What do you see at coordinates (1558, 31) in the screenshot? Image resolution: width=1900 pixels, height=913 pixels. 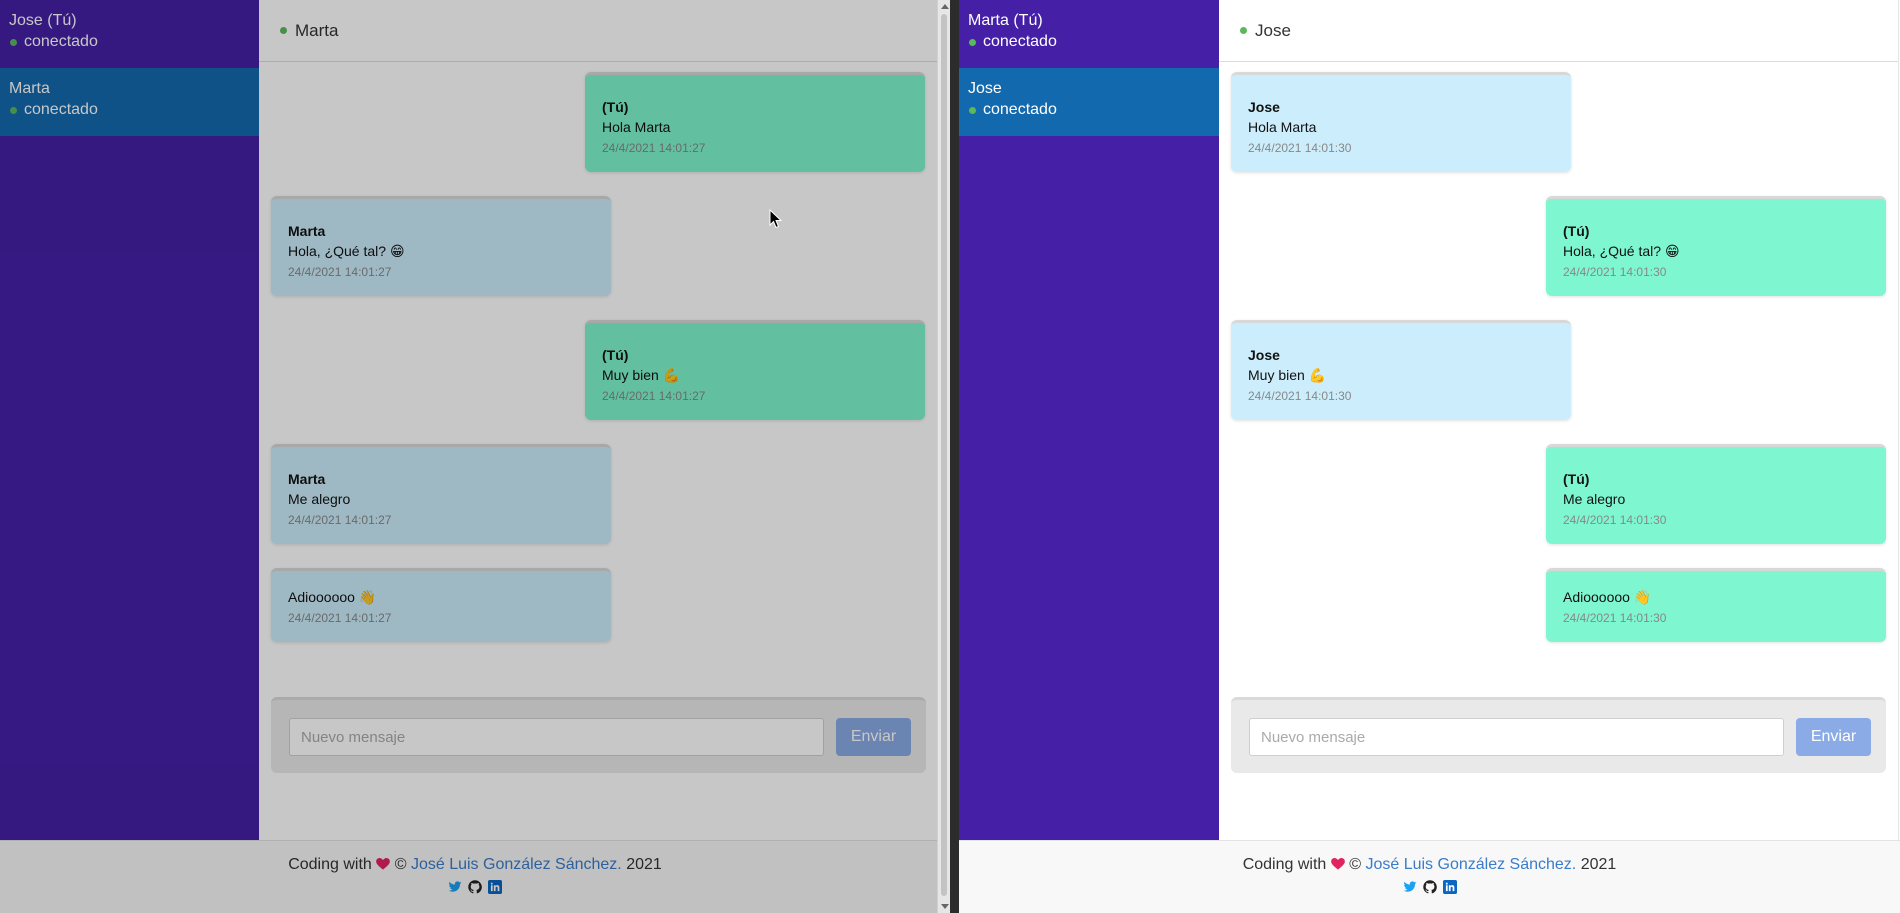 I see `chat-header: Jose` at bounding box center [1558, 31].